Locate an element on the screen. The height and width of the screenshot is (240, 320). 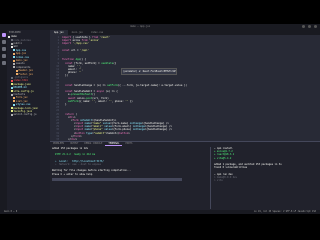
code-token: (e) => { is located at coordinates (111, 92).